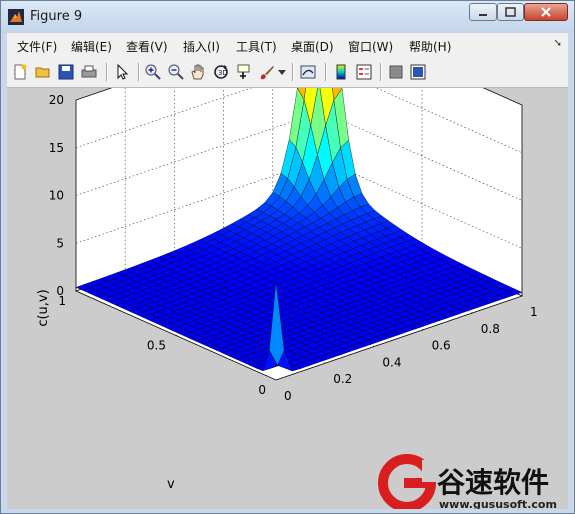 The height and width of the screenshot is (514, 575). I want to click on minimize-button, so click(483, 12).